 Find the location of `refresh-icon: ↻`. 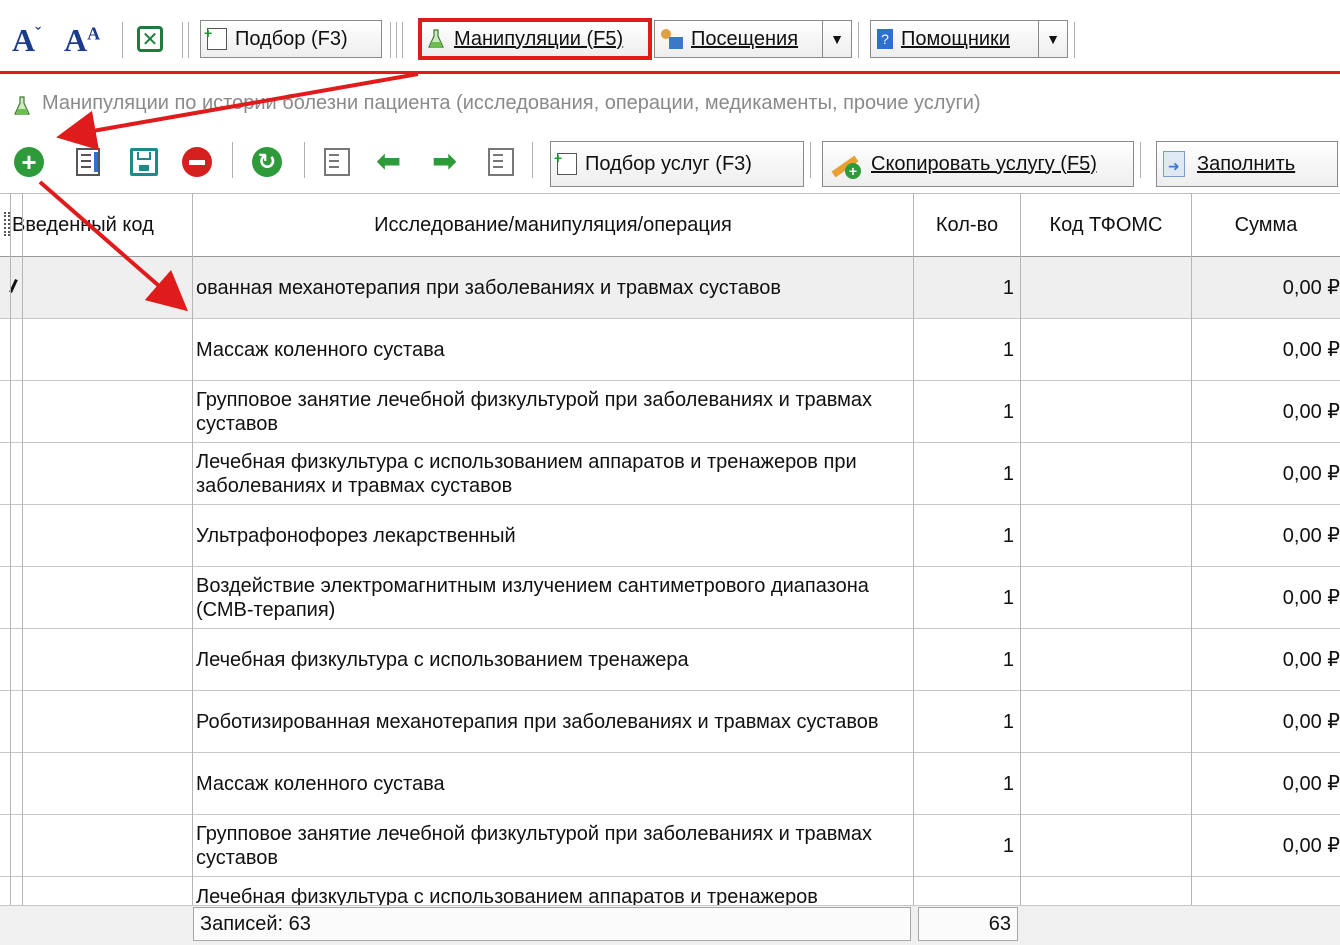

refresh-icon: ↻ is located at coordinates (267, 162).